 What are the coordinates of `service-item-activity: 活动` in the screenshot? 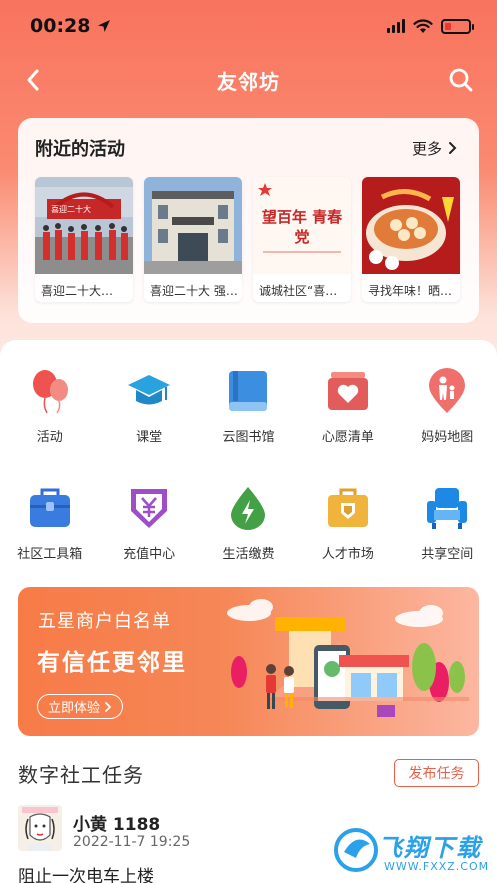 It's located at (49, 406).